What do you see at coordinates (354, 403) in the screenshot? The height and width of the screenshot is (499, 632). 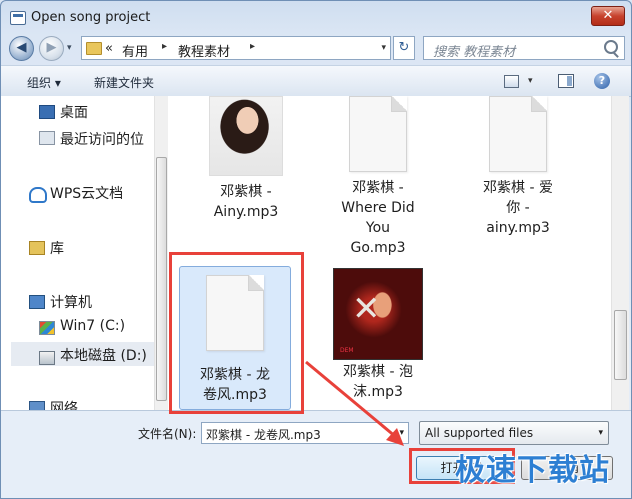 I see `annotation-arrow` at bounding box center [354, 403].